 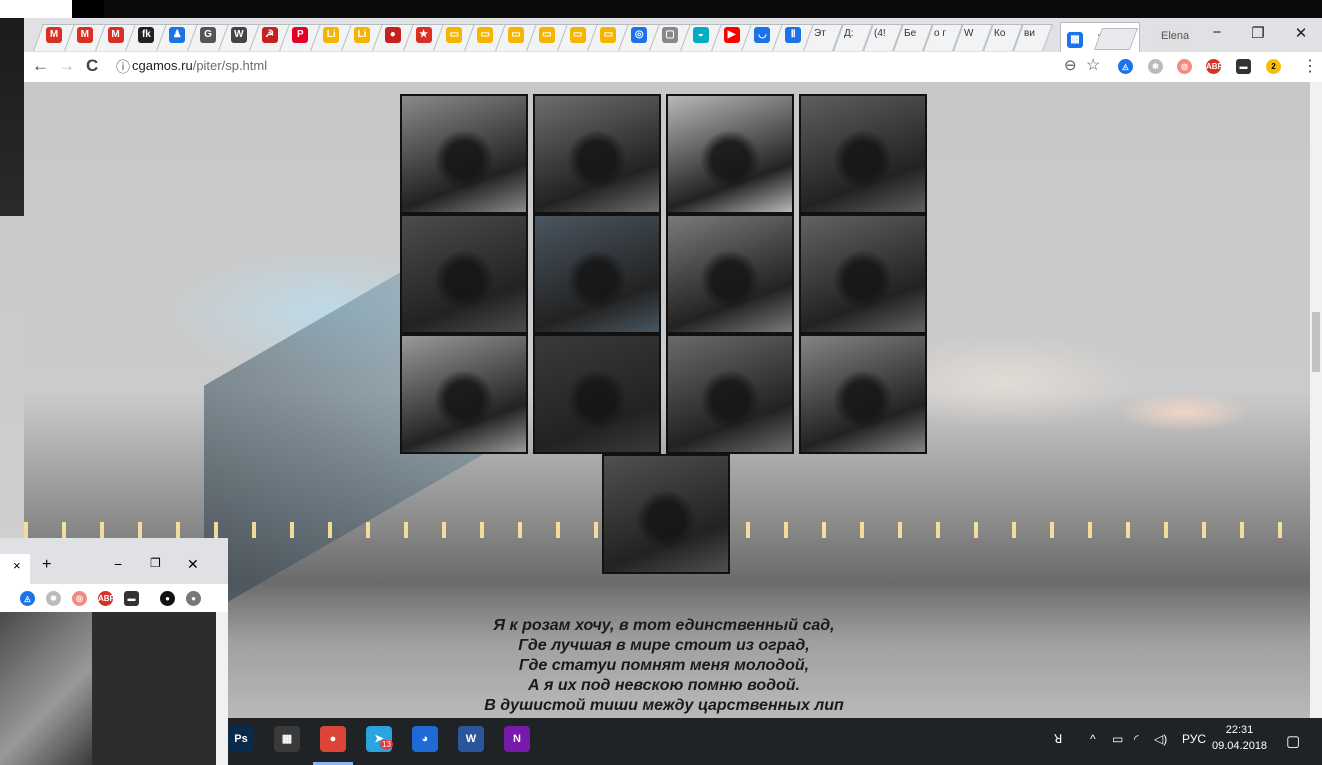 What do you see at coordinates (123, 67) in the screenshot?
I see `info-icon: ⓘ` at bounding box center [123, 67].